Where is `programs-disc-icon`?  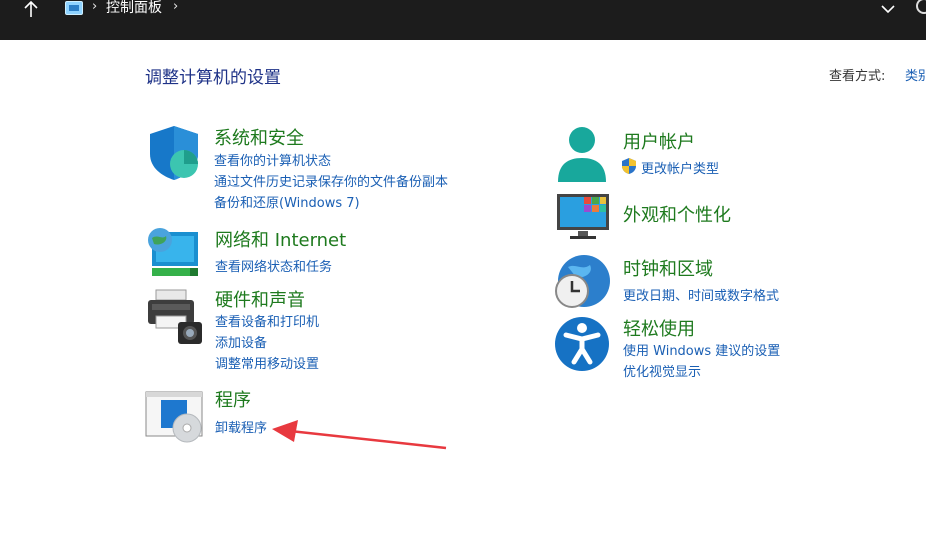 programs-disc-icon is located at coordinates (175, 417).